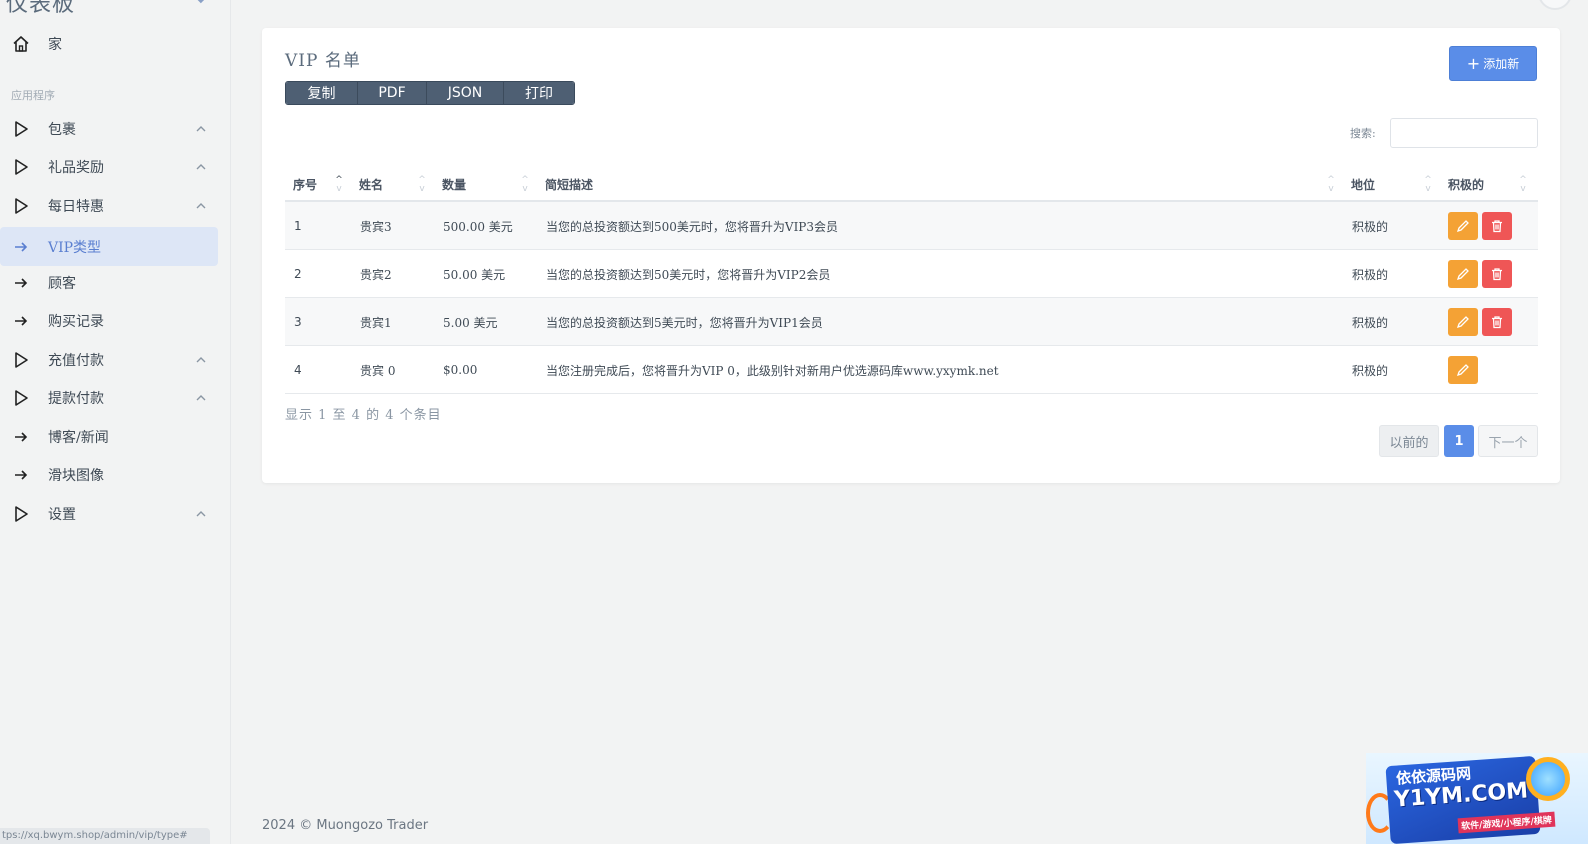  I want to click on sidebar-item-blog-news: 博客/新闻, so click(109, 436).